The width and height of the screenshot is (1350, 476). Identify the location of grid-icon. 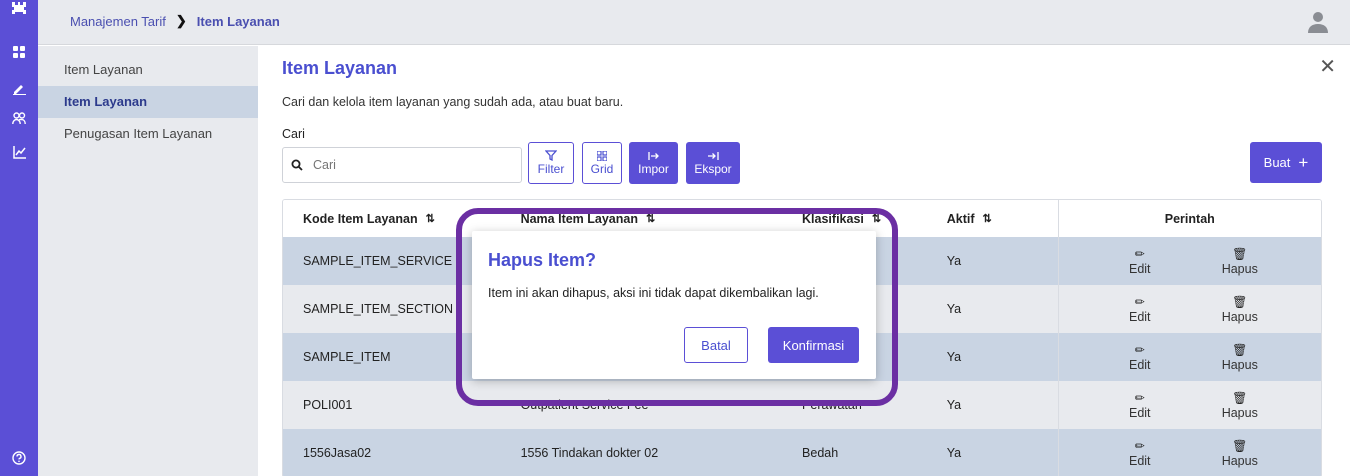
(19, 52).